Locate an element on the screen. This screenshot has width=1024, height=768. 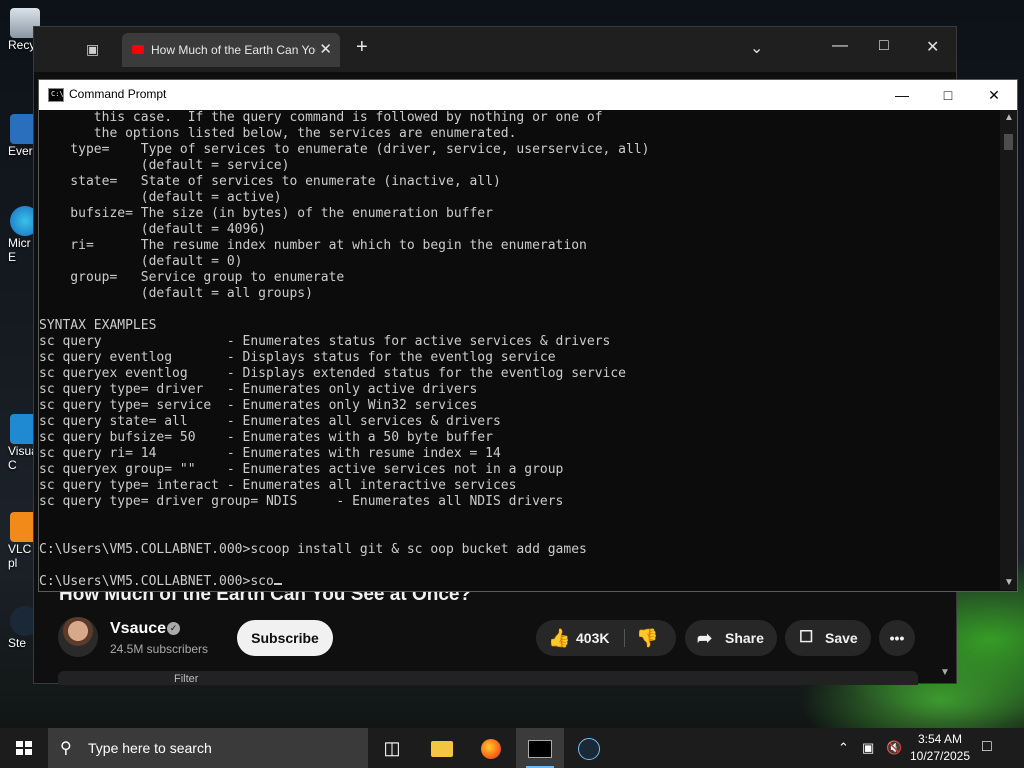
channel-name: Vsauce is located at coordinates (138, 629).